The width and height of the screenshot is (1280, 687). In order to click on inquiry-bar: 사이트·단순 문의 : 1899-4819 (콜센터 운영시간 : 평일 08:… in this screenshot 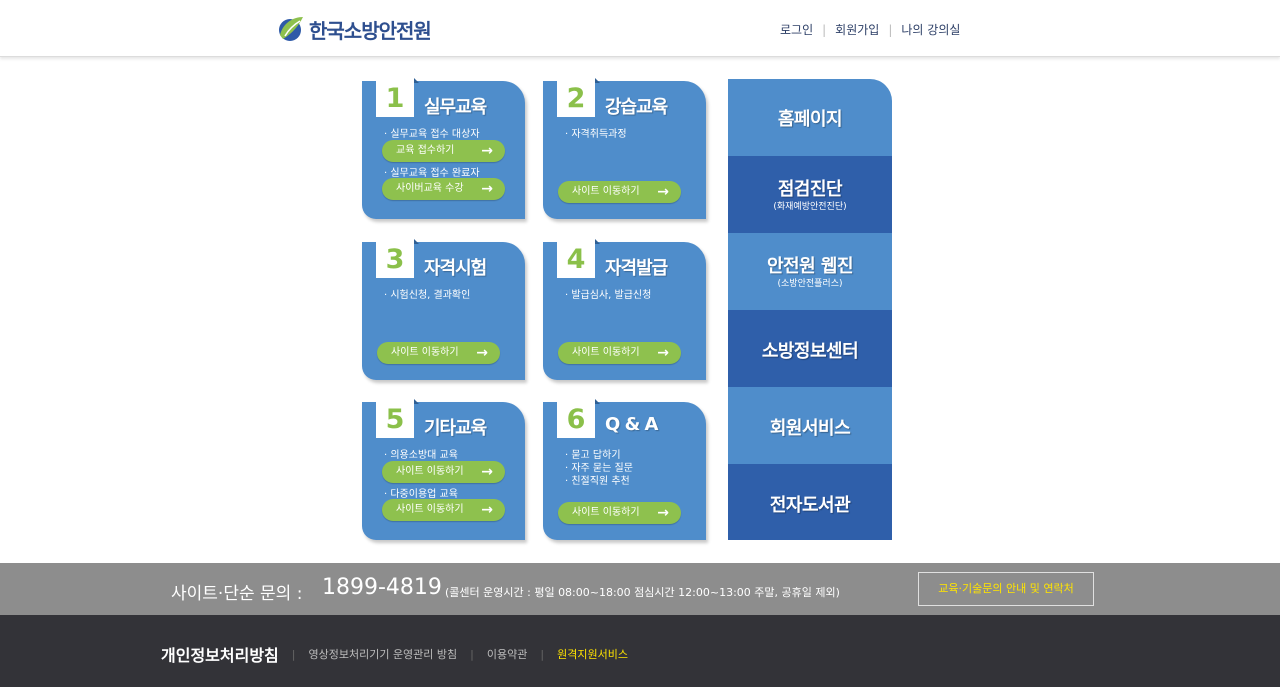, I will do `click(640, 589)`.